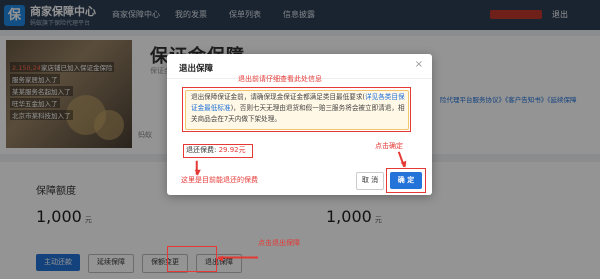 This screenshot has height=279, width=600. I want to click on annotation-click-exit: 点击退出保障, so click(279, 243).